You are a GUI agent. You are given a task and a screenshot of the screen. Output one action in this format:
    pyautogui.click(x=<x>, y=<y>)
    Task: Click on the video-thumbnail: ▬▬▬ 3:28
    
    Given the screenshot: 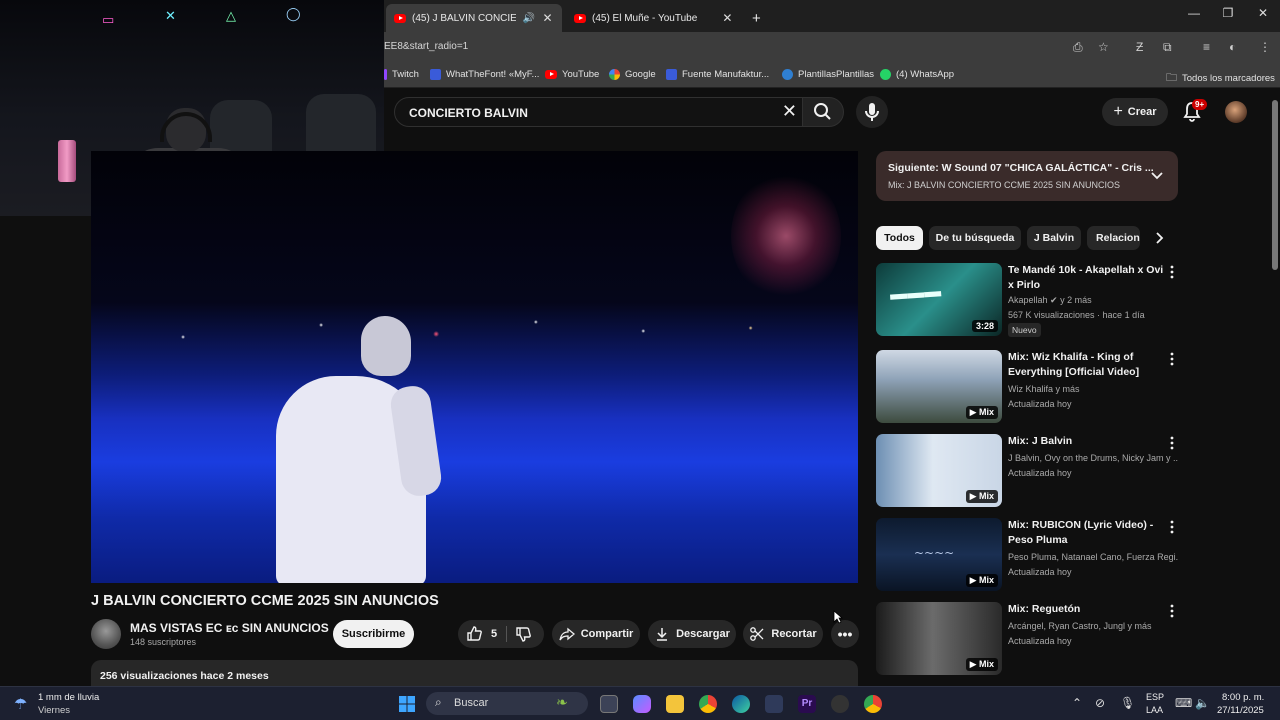 What is the action you would take?
    pyautogui.click(x=939, y=299)
    